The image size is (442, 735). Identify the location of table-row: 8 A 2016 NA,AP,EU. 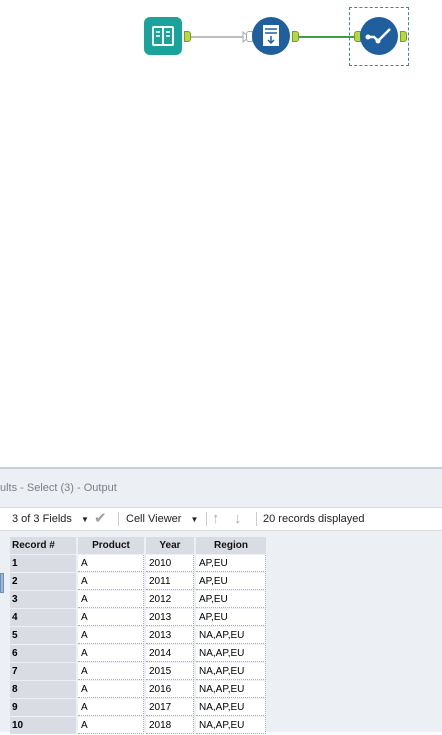
(138, 689).